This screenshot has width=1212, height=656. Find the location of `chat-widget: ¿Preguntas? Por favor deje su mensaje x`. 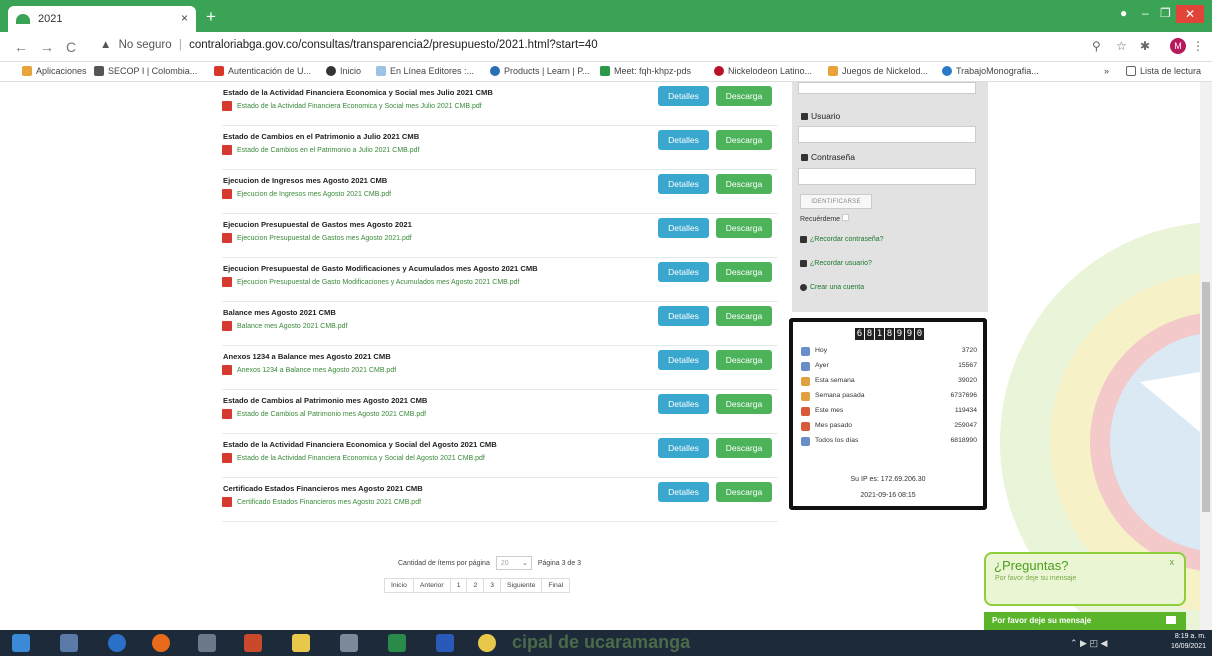

chat-widget: ¿Preguntas? Por favor deje su mensaje x is located at coordinates (1085, 579).